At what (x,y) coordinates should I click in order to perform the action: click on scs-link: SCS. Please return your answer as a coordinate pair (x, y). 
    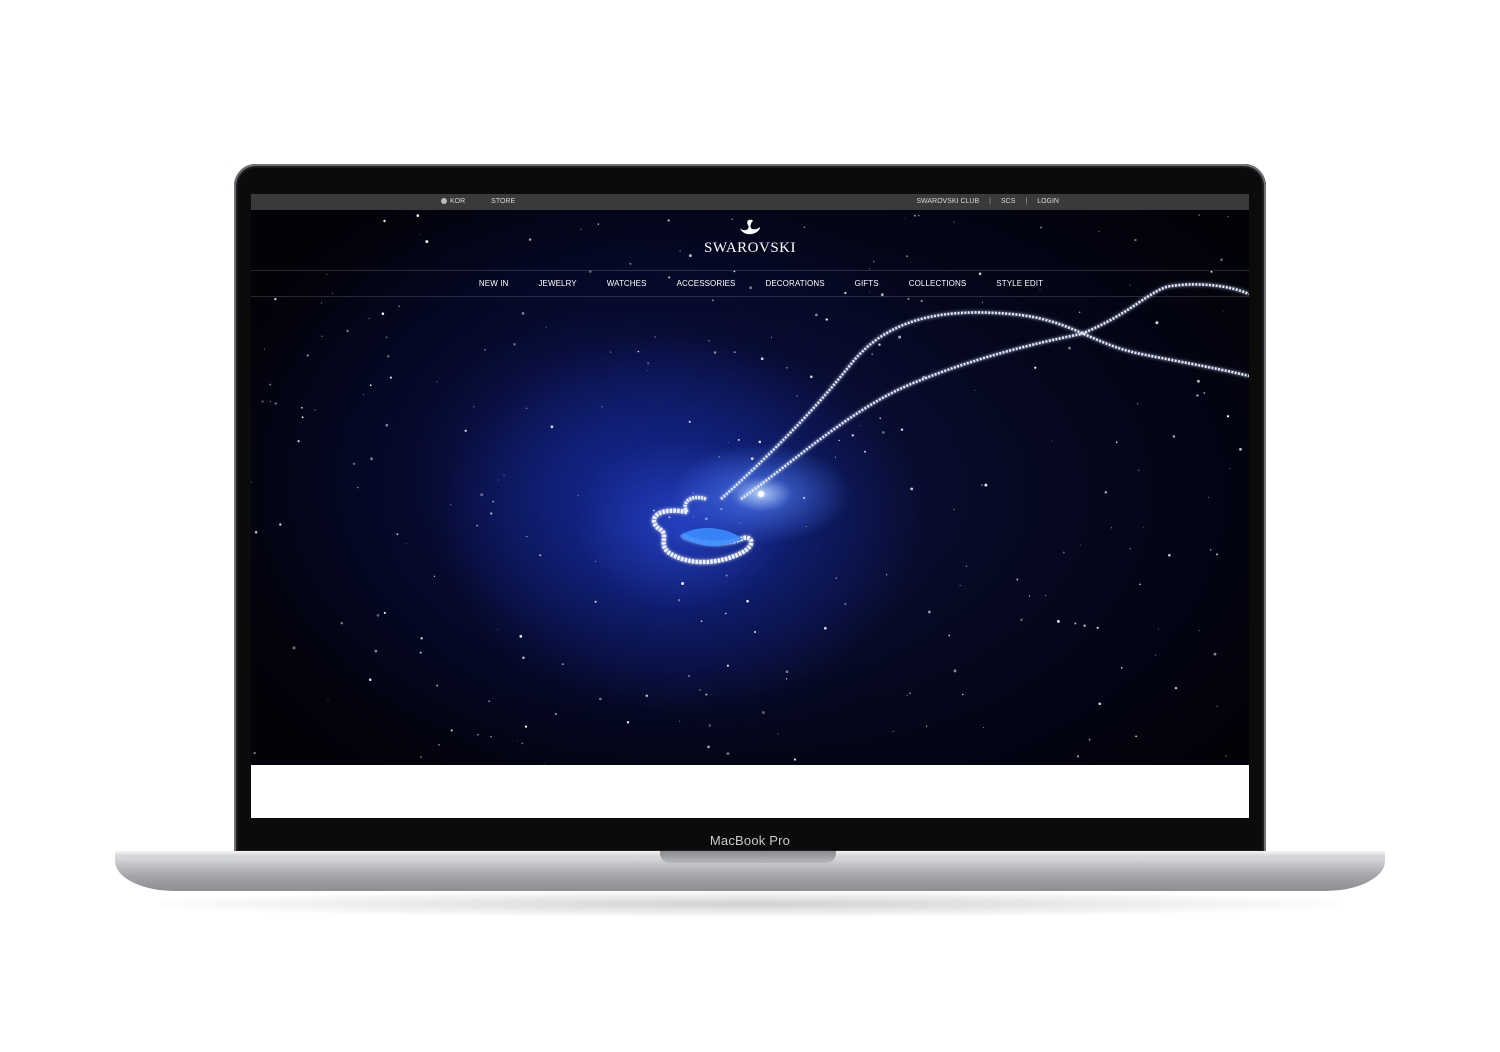
    Looking at the image, I should click on (1008, 202).